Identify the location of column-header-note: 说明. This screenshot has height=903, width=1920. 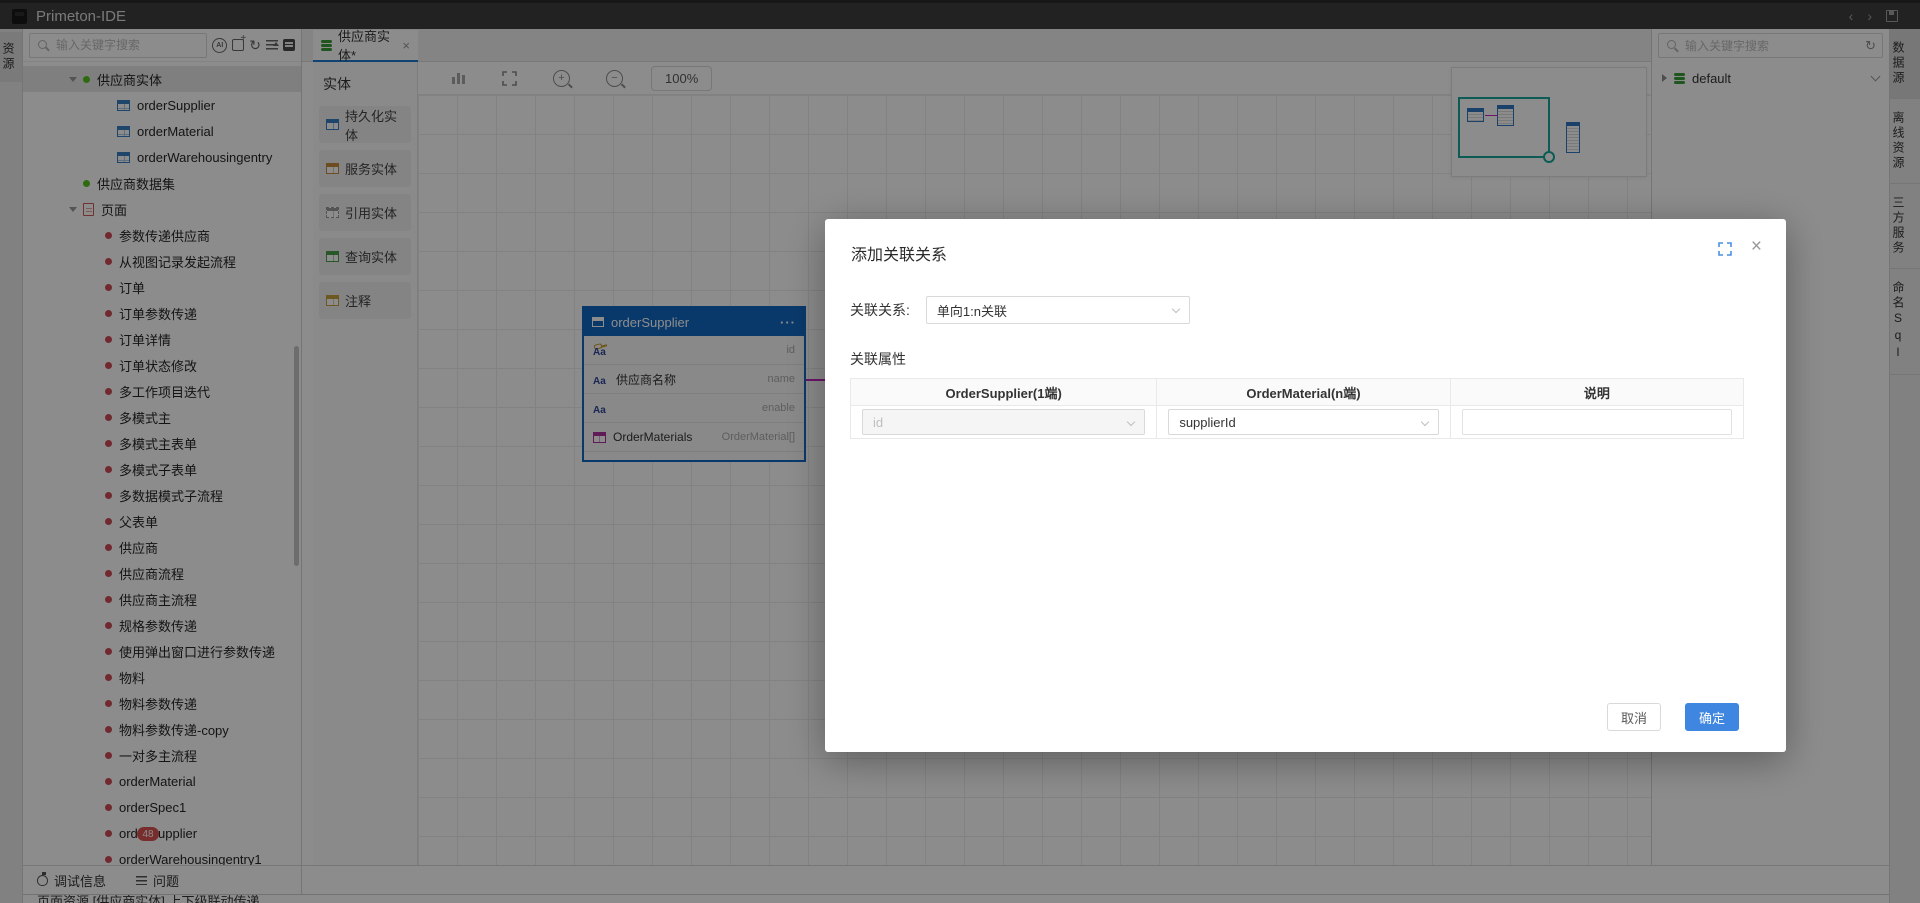
(1596, 393).